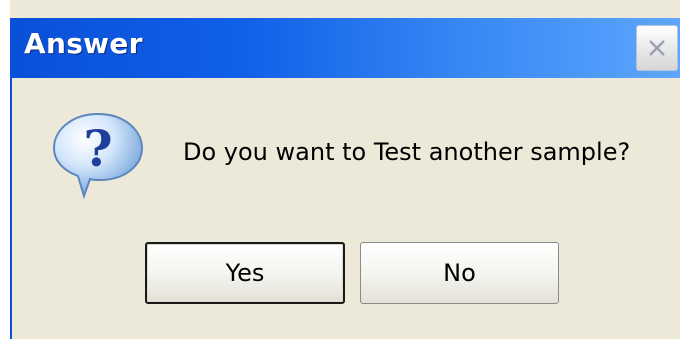 The height and width of the screenshot is (339, 680). I want to click on close-icon, so click(657, 48).